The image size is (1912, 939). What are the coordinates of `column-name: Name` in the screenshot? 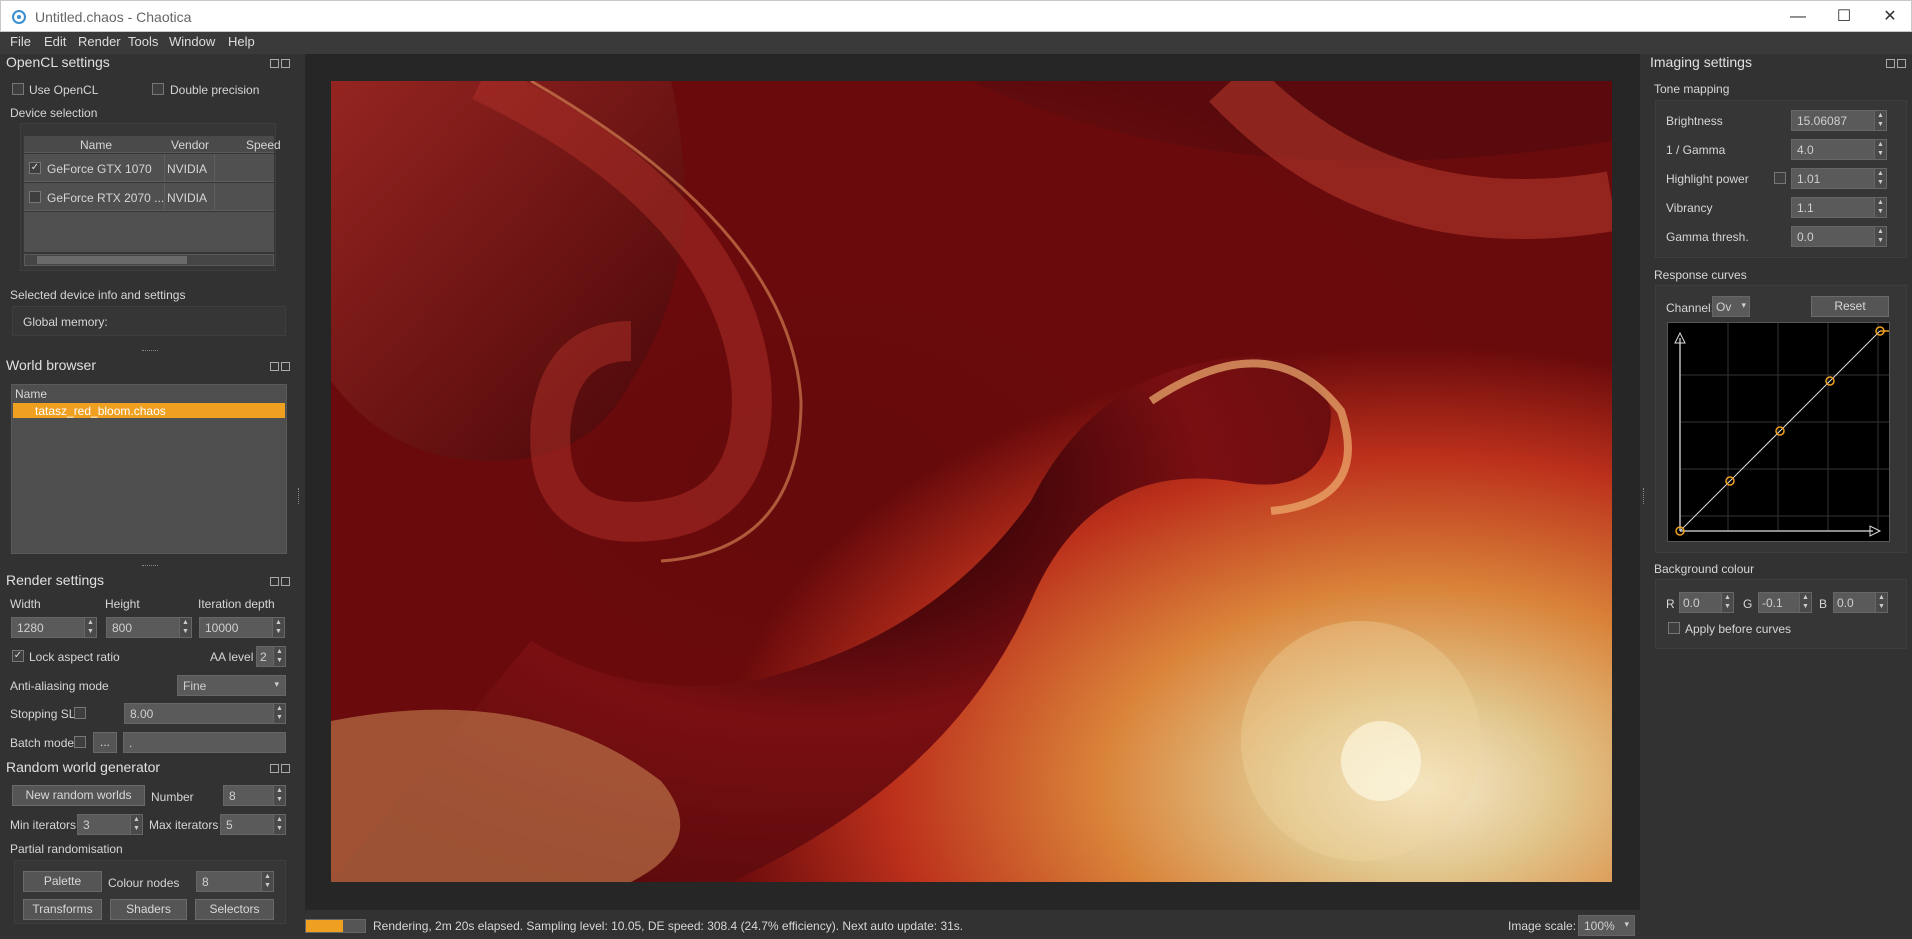 It's located at (96, 145).